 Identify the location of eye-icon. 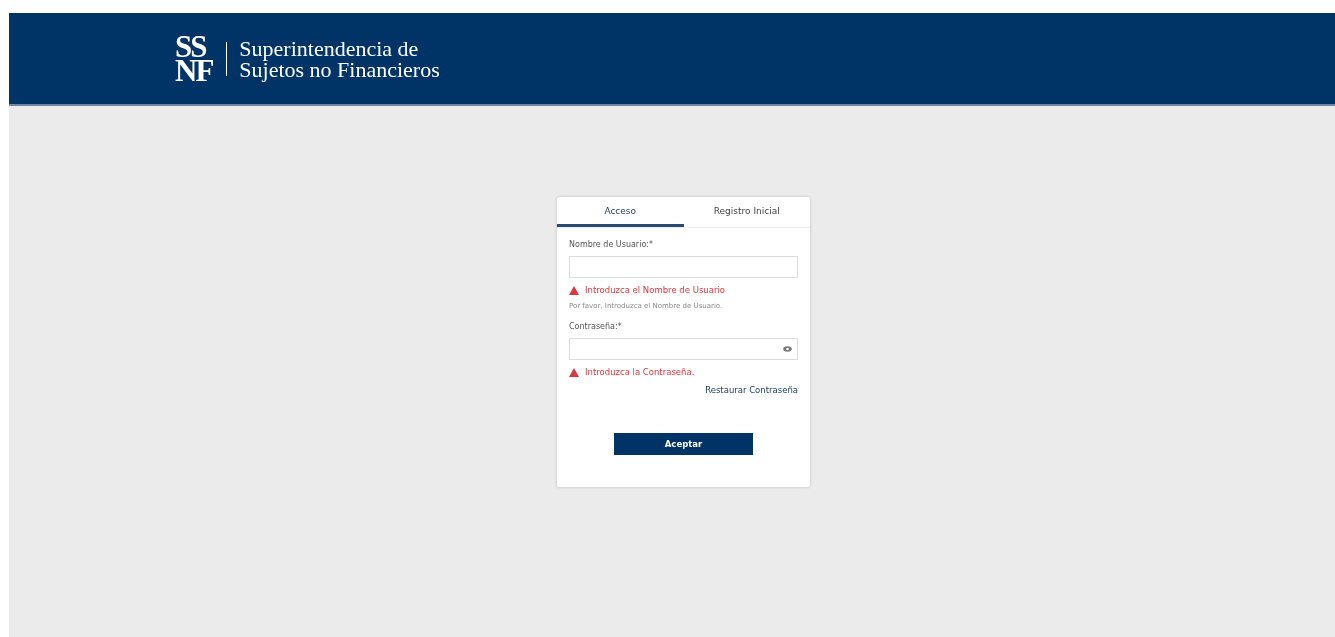
(787, 349).